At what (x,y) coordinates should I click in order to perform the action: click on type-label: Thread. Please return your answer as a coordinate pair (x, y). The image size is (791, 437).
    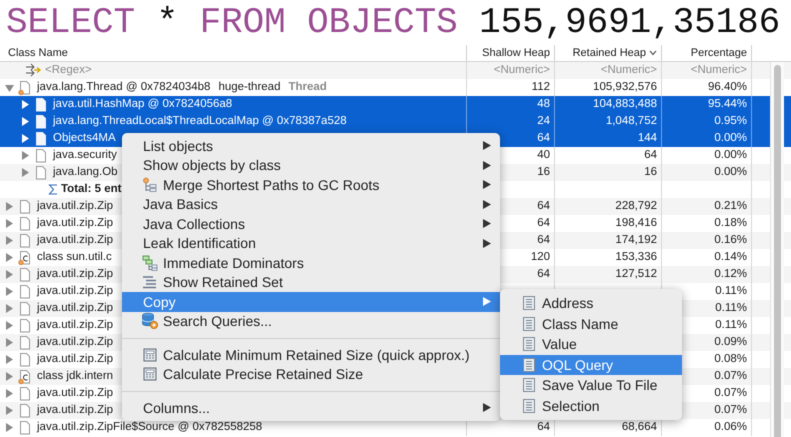
    Looking at the image, I should click on (307, 87).